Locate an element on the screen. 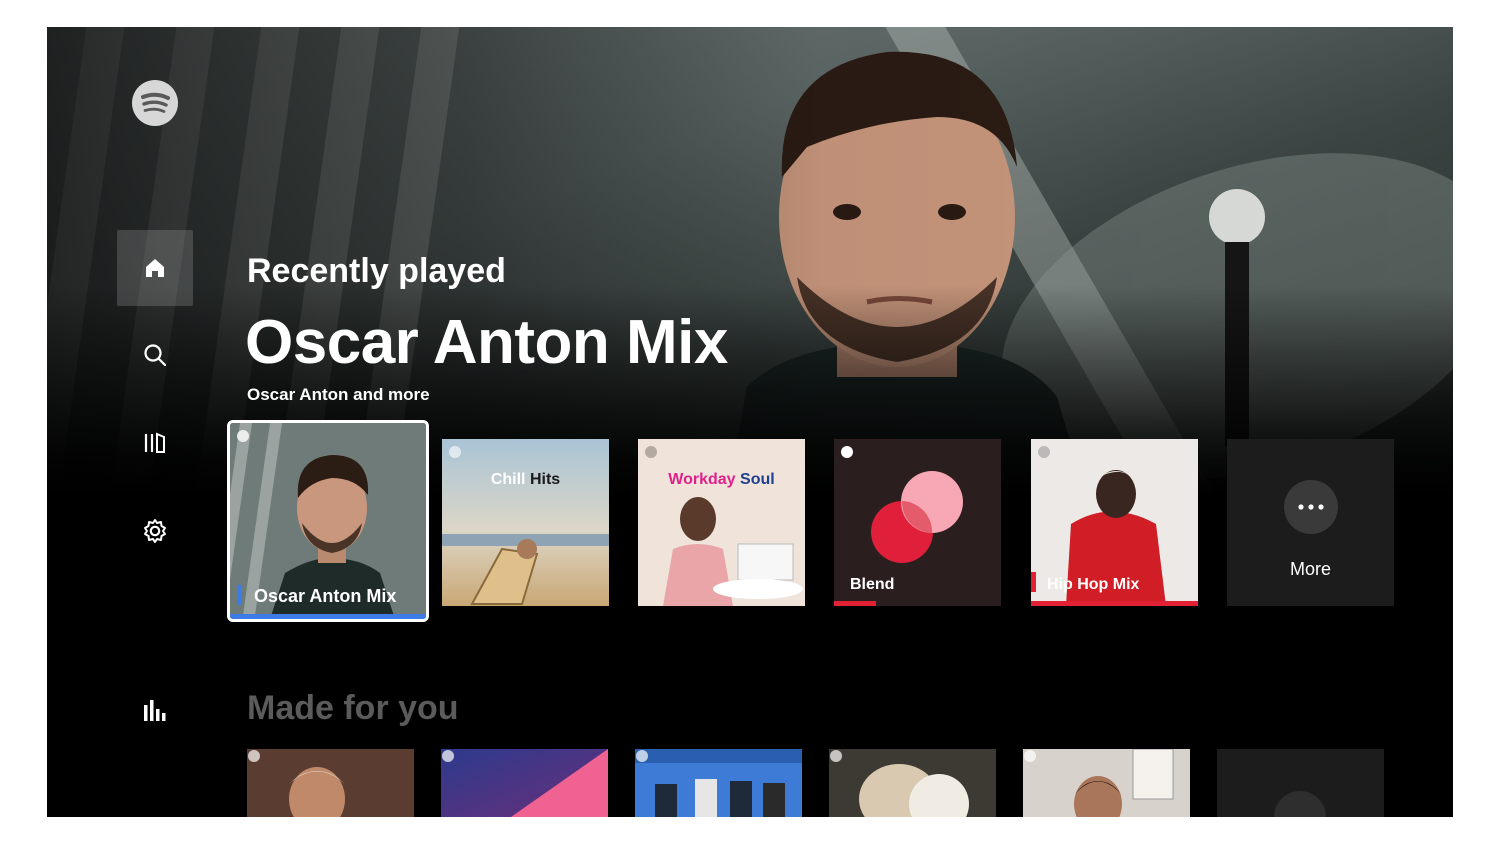 The width and height of the screenshot is (1500, 844). card-title-part: Hits is located at coordinates (545, 479).